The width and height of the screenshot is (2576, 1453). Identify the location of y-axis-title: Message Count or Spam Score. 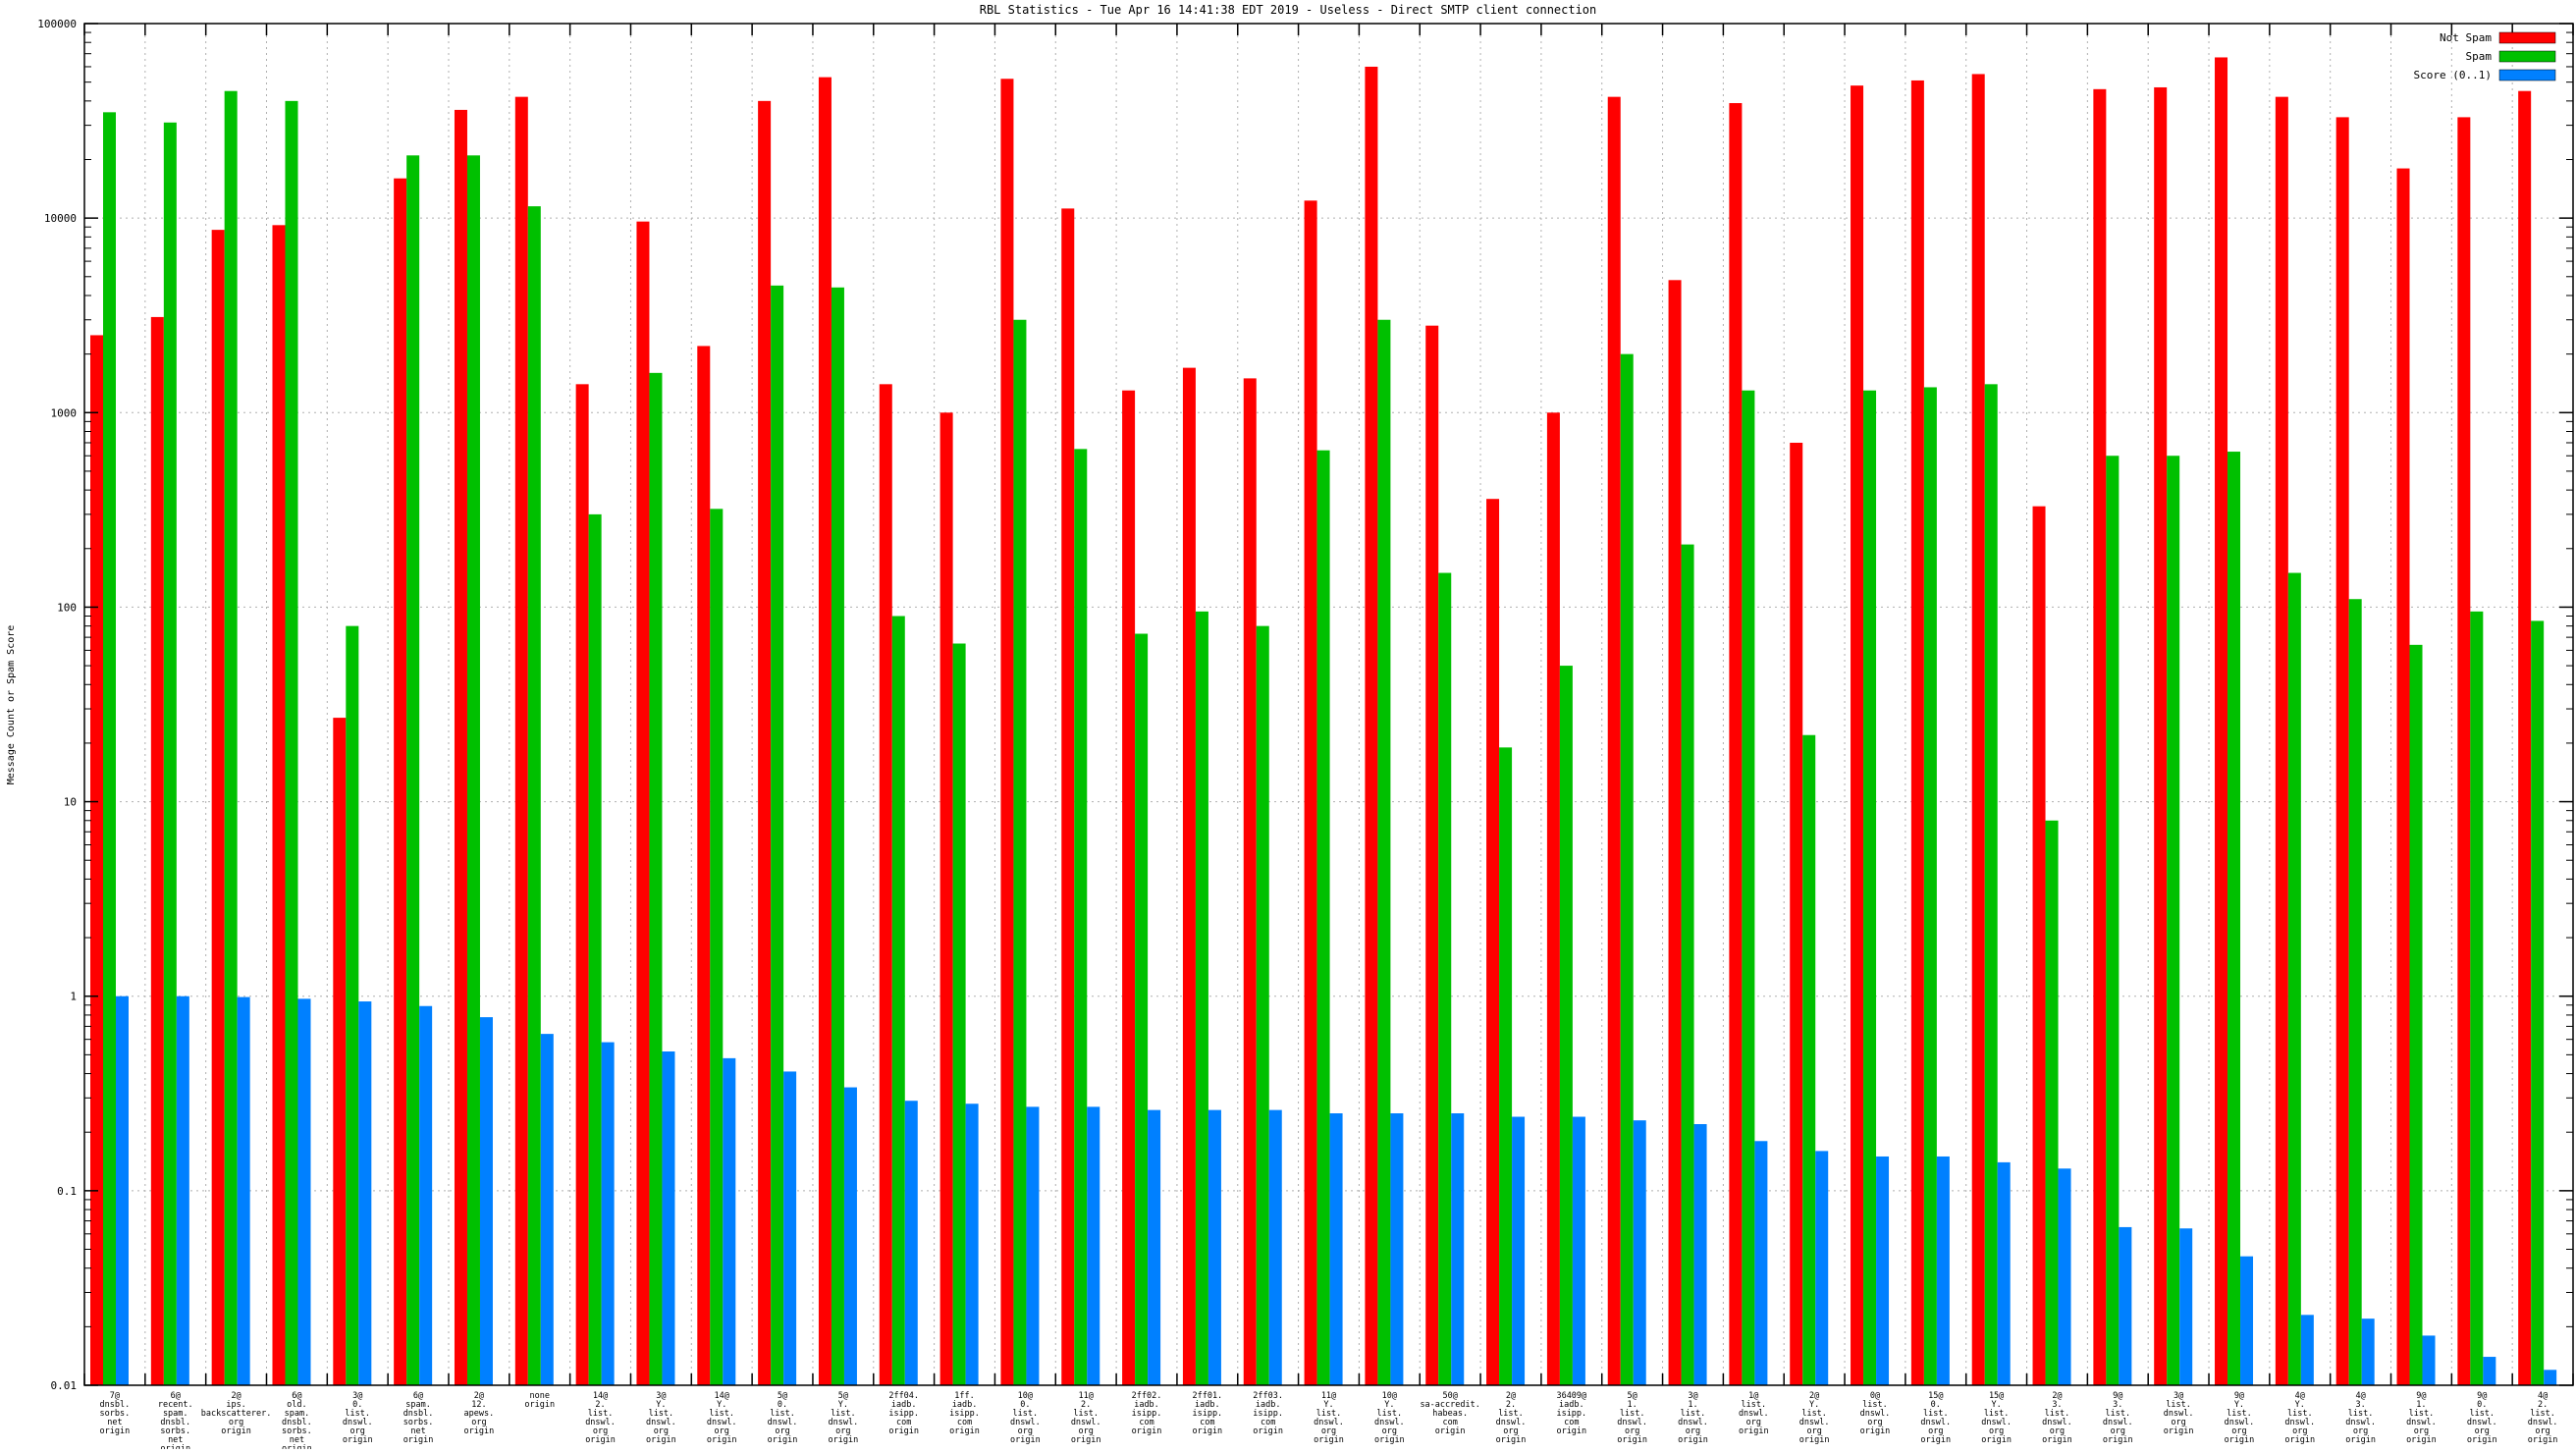
(11, 705).